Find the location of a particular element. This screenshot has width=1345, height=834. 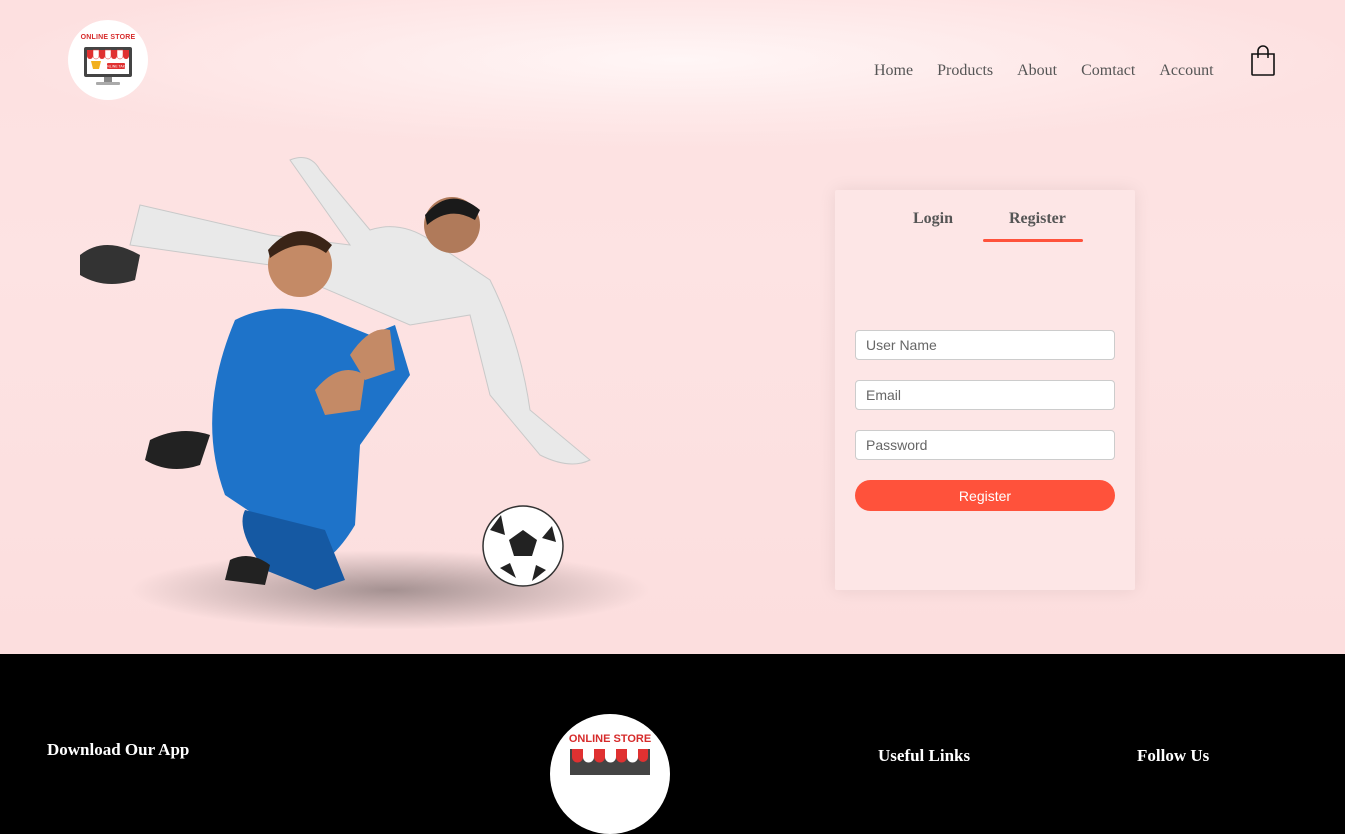

auth-form-container: Login Register Register is located at coordinates (985, 390).